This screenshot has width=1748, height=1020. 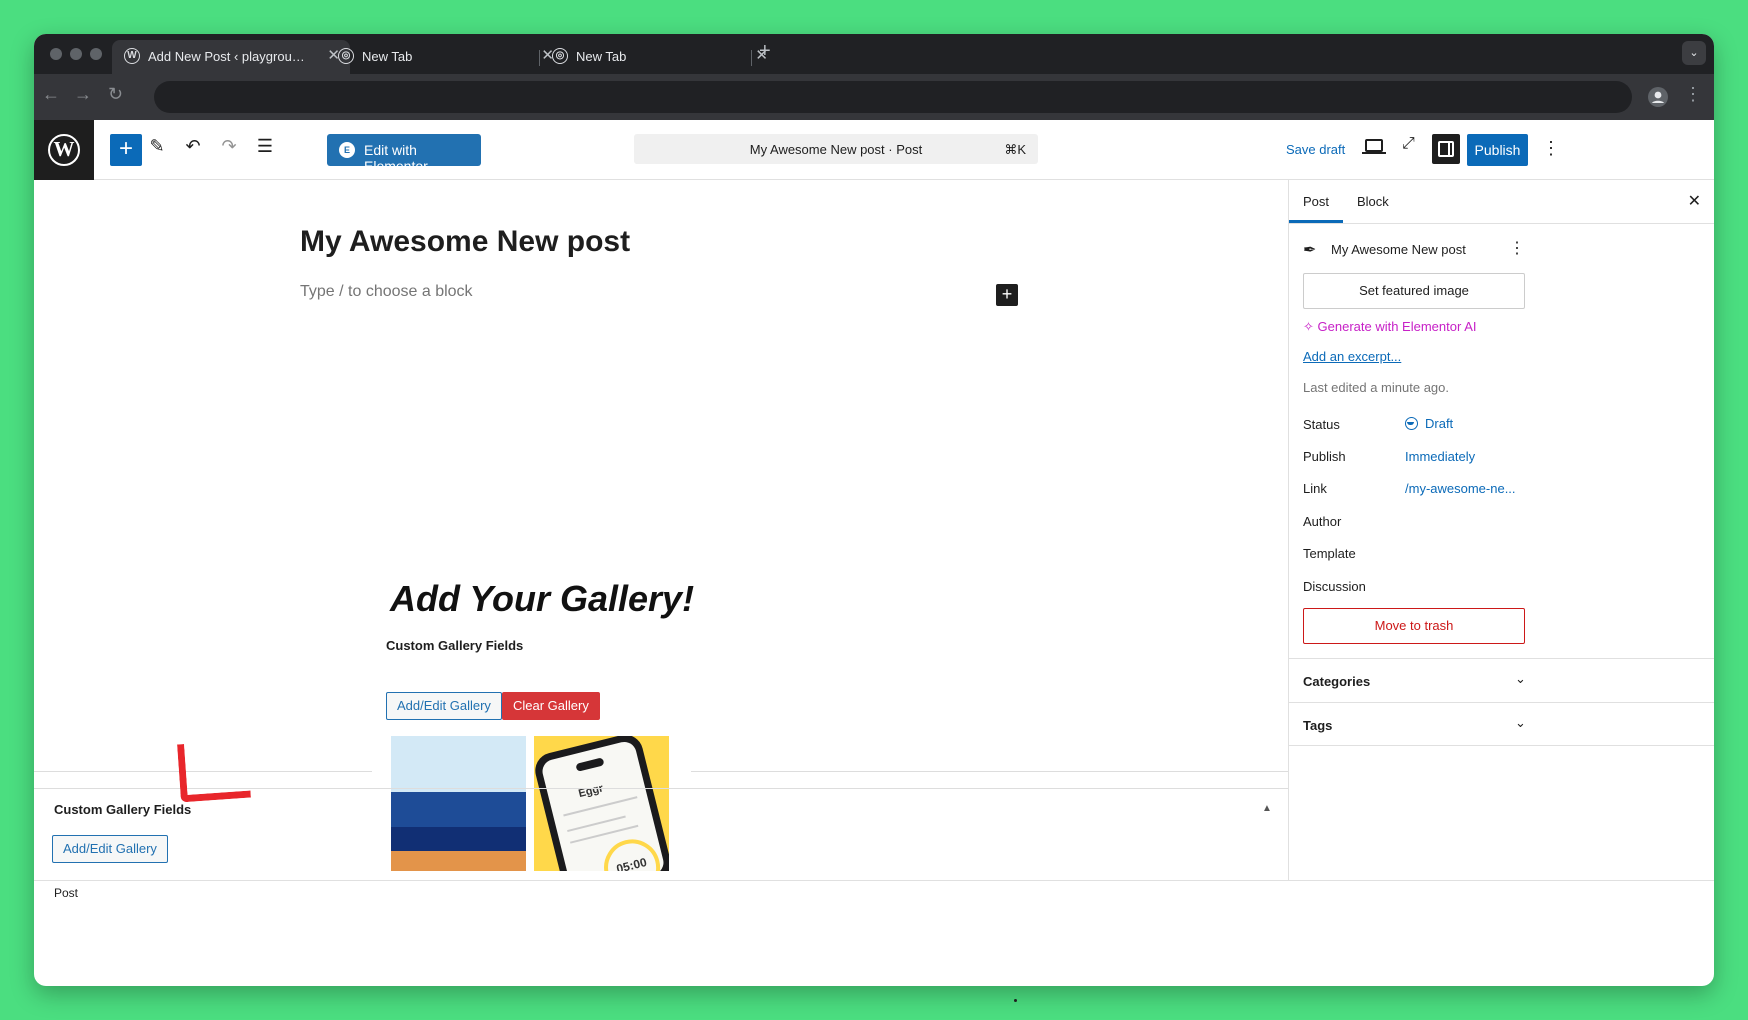 What do you see at coordinates (542, 598) in the screenshot?
I see `gallery-heading: Add Your Gallery!` at bounding box center [542, 598].